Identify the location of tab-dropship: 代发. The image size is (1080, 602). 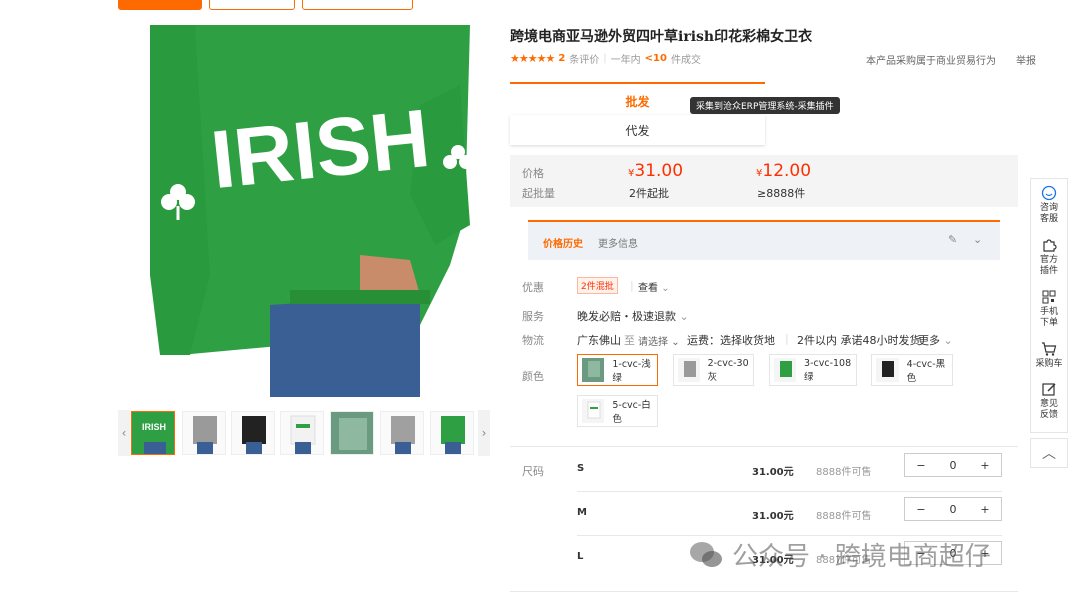
(637, 130).